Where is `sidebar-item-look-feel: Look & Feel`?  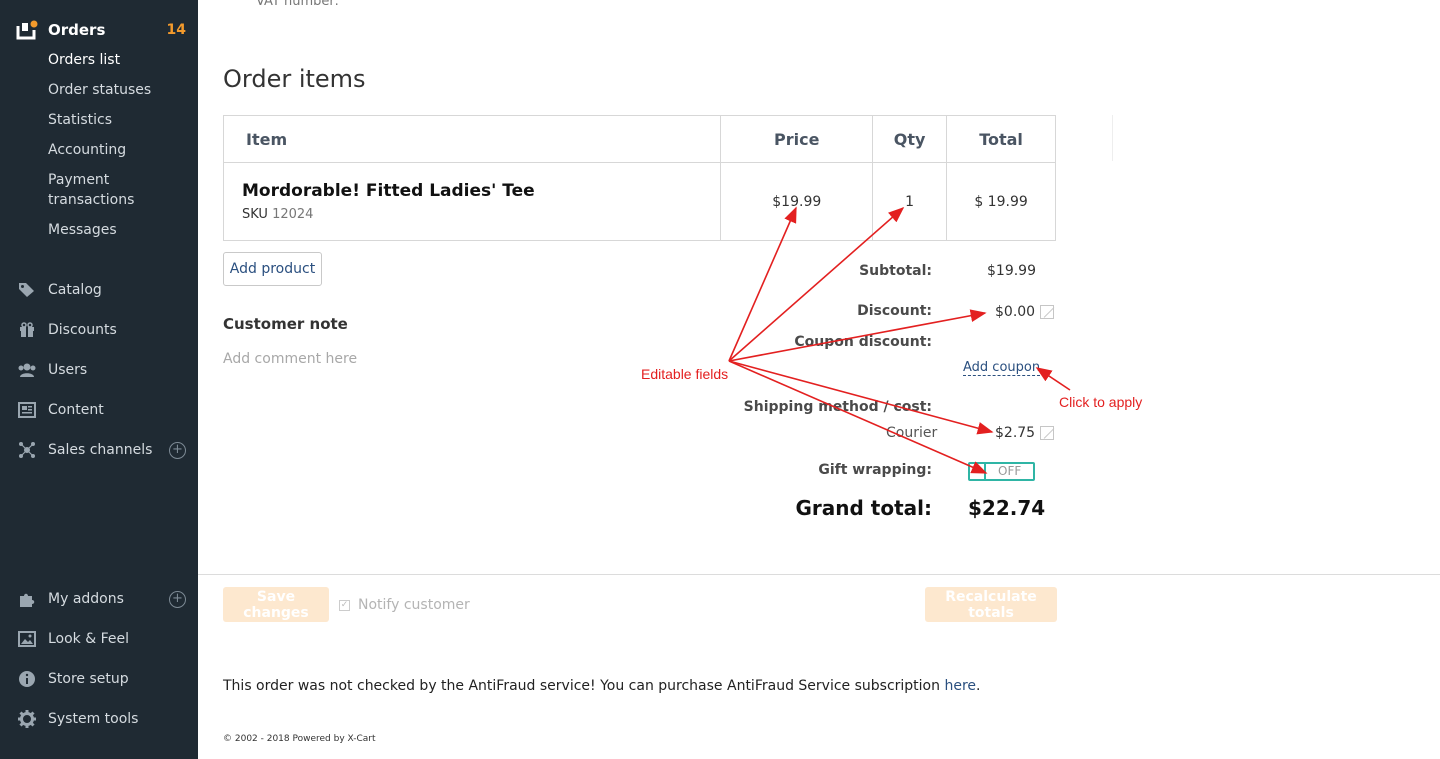 sidebar-item-look-feel: Look & Feel is located at coordinates (101, 639).